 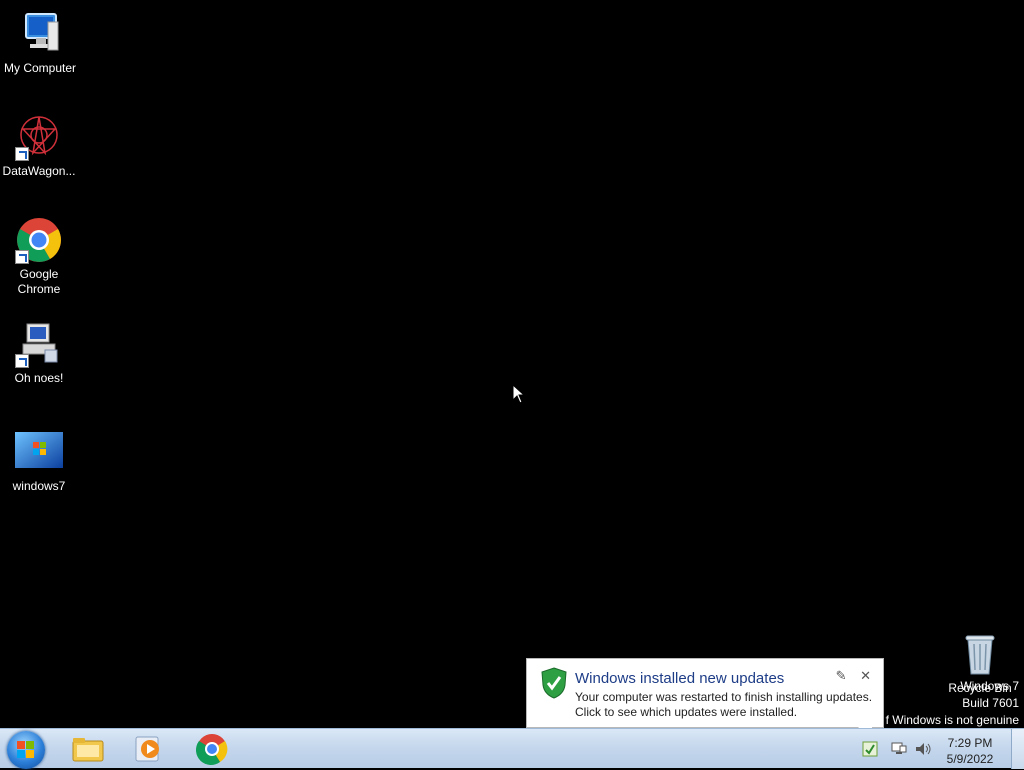 I want to click on desktop-icon-label: Oh noes!, so click(x=39, y=378).